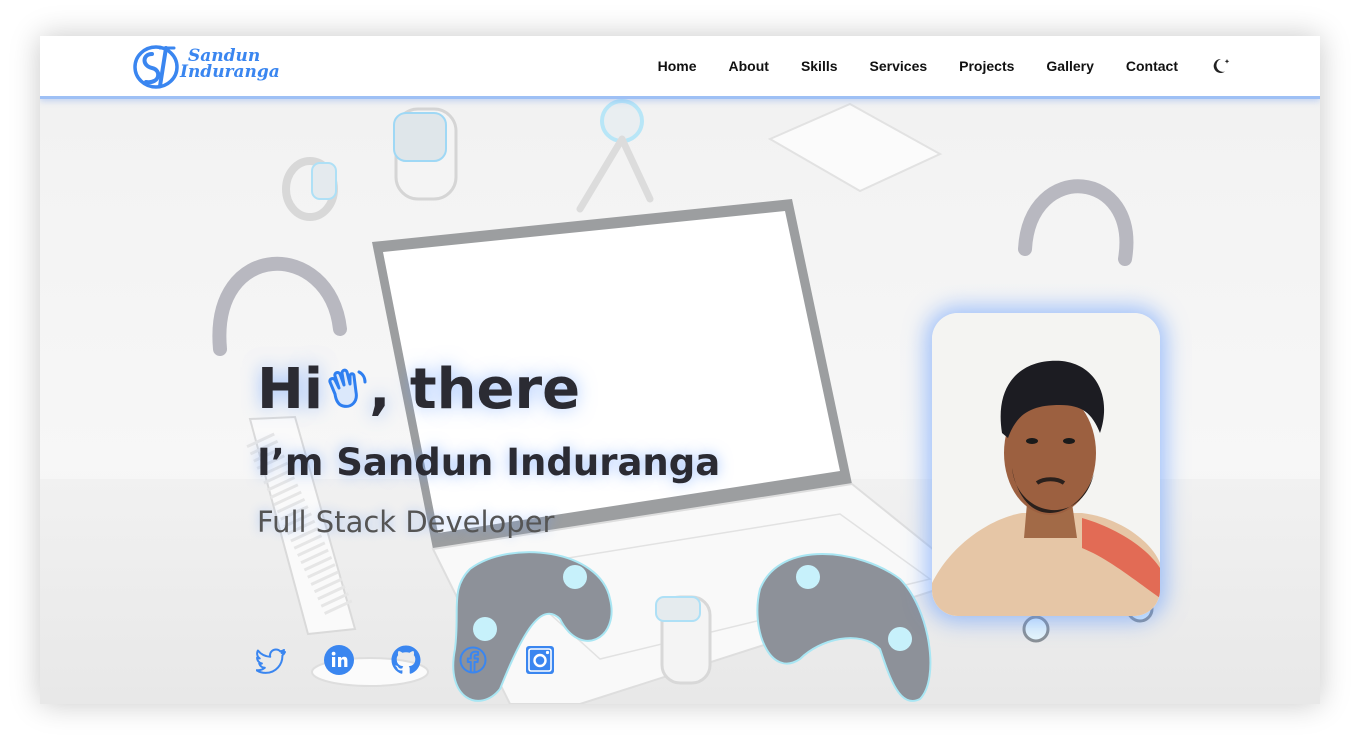 The image size is (1360, 748). What do you see at coordinates (406, 522) in the screenshot?
I see `hero-role: Full Stack Developer` at bounding box center [406, 522].